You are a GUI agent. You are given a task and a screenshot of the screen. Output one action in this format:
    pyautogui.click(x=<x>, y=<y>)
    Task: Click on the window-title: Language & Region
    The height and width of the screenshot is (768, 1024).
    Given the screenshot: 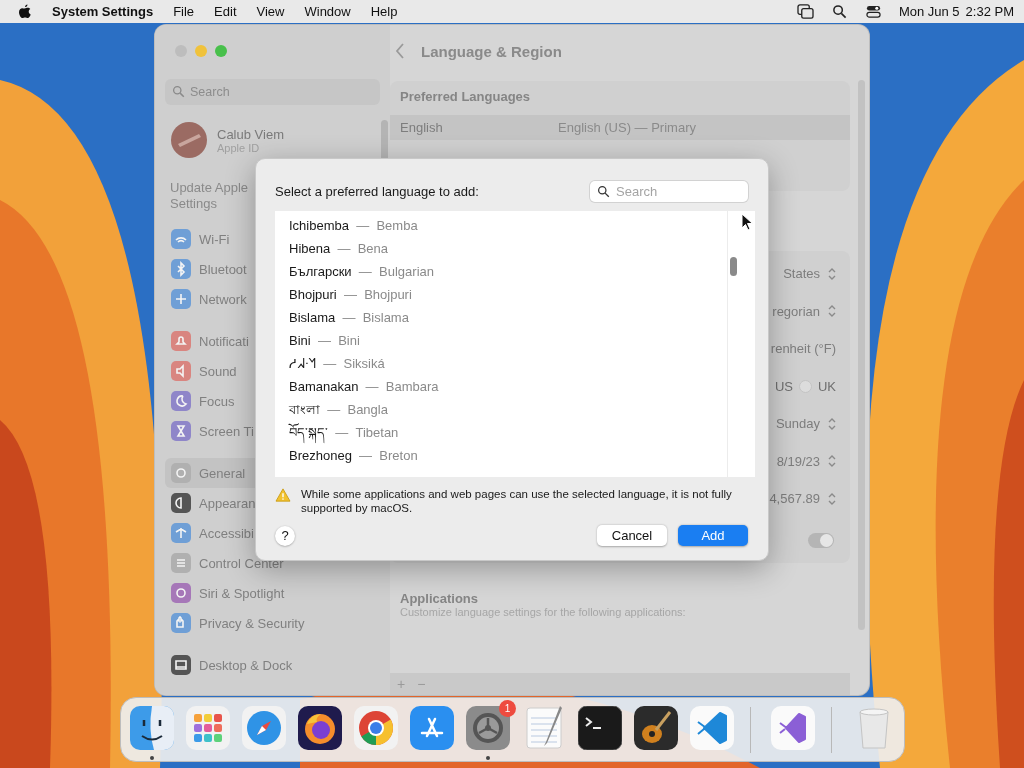 What is the action you would take?
    pyautogui.click(x=491, y=51)
    